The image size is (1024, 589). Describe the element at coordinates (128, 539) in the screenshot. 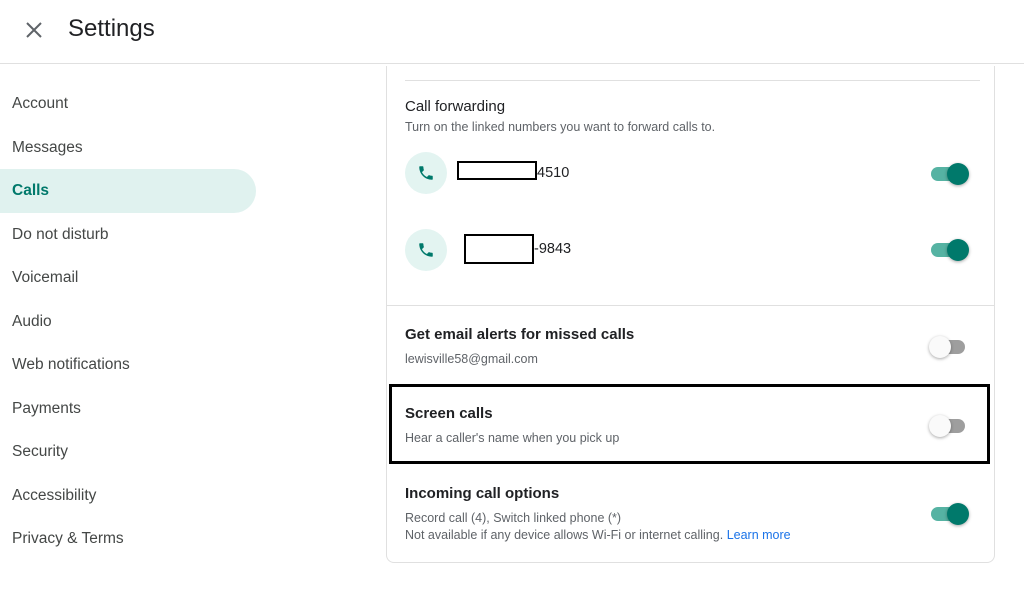

I see `sidebar-item-privacy-terms: Privacy & Terms` at that location.